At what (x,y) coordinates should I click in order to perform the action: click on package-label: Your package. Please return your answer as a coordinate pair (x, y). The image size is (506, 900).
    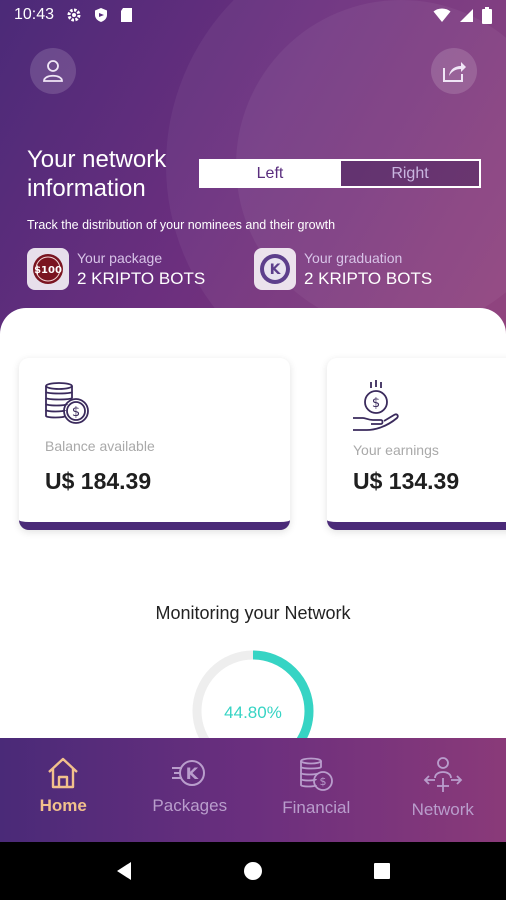
    Looking at the image, I should click on (120, 257).